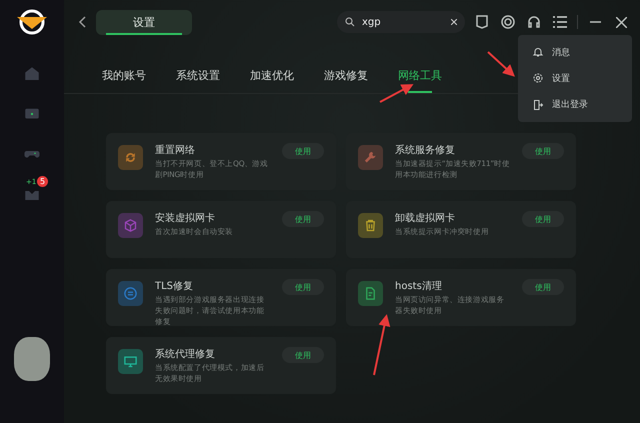 The width and height of the screenshot is (640, 423). What do you see at coordinates (346, 79) in the screenshot?
I see `tab: 游戏修复` at bounding box center [346, 79].